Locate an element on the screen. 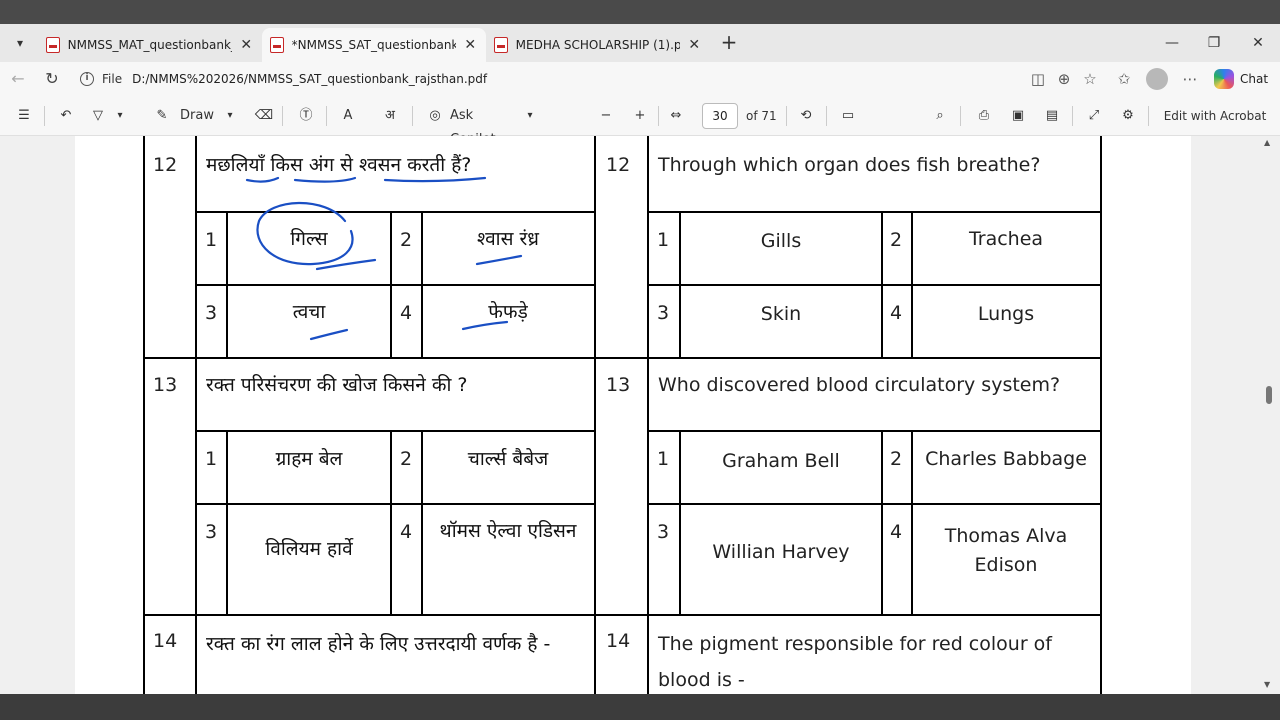 This screenshot has height=720, width=1280. print-icon: ⎙ is located at coordinates (984, 116).